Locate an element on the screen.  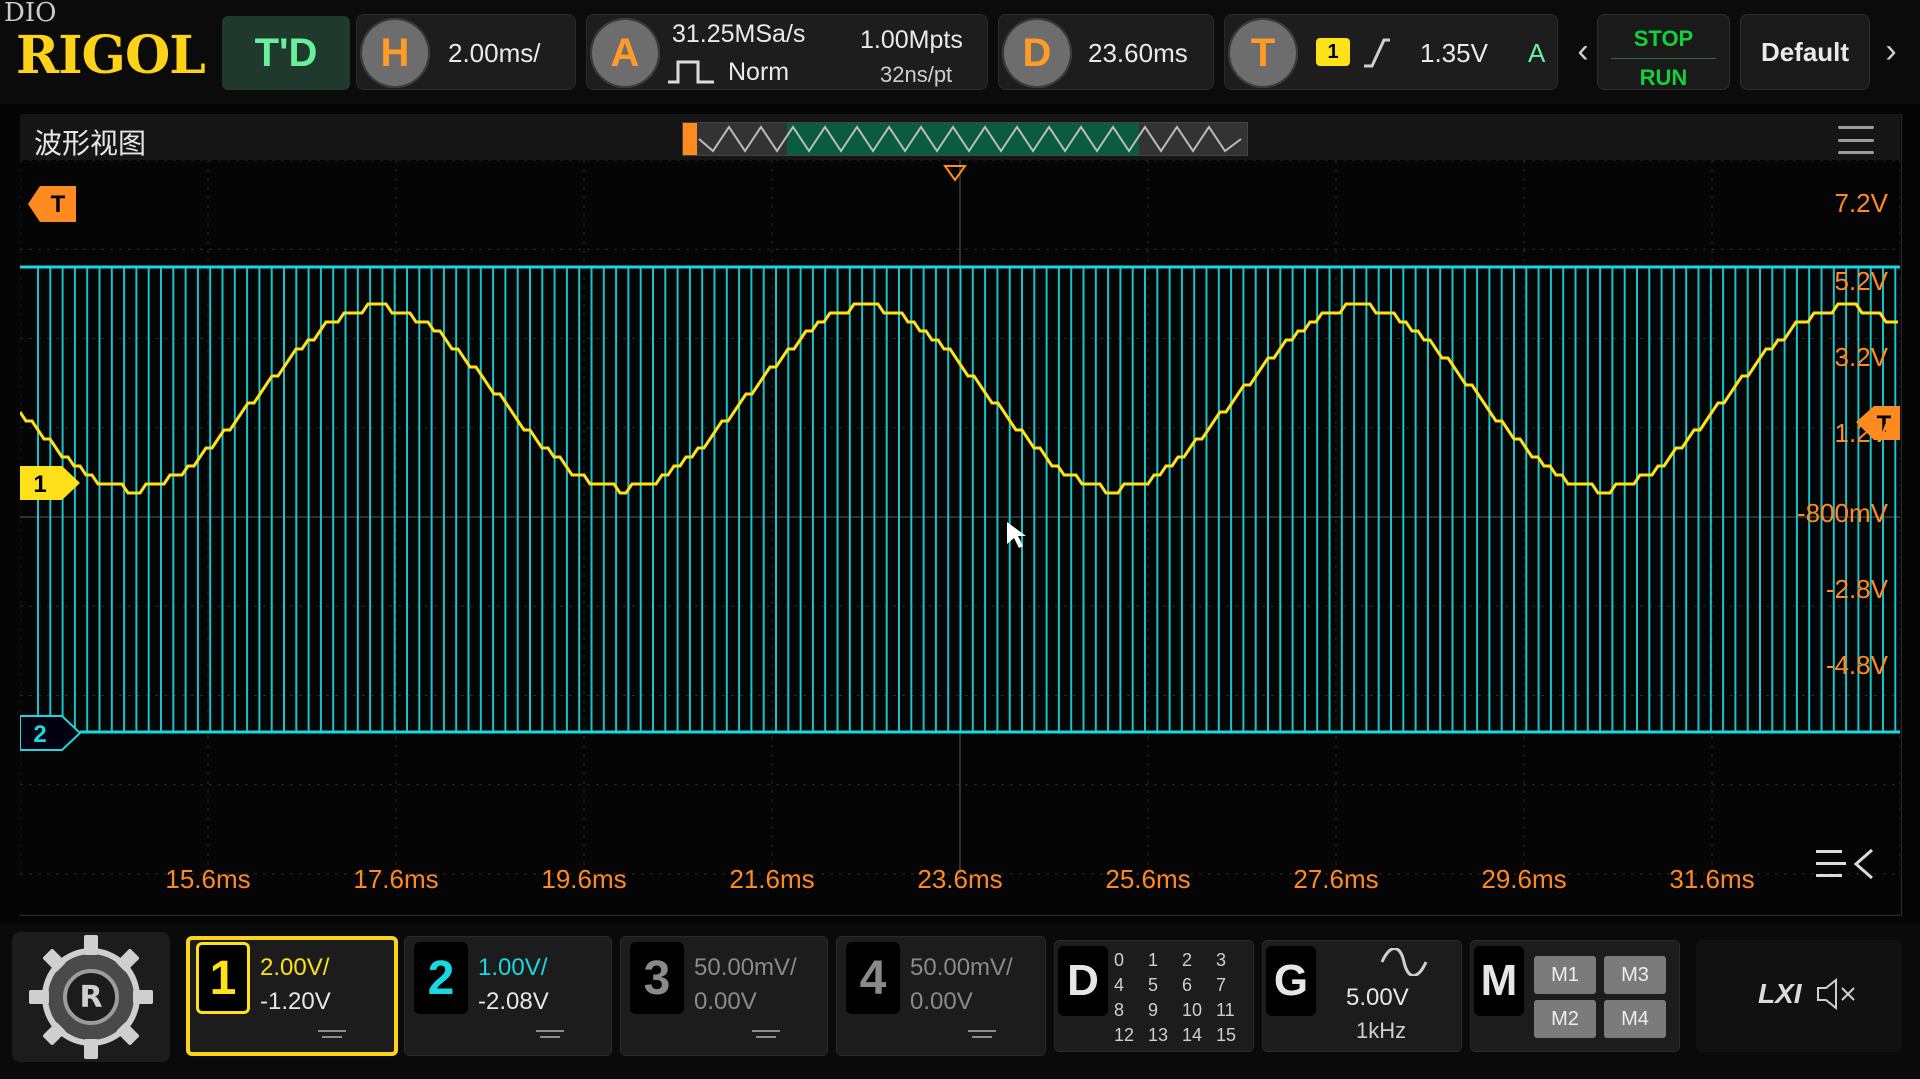
digital-bit: 7 is located at coordinates (1221, 985).